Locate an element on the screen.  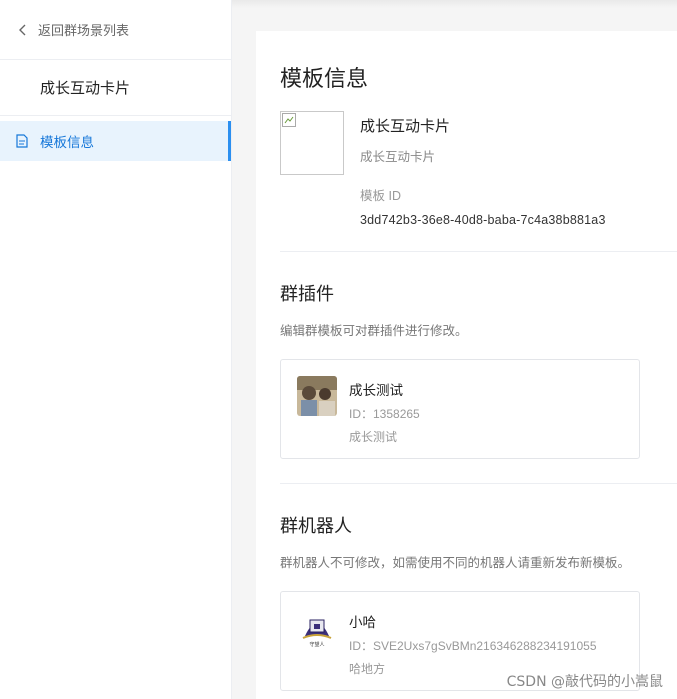
template-id-value: 3dd742b3-36e8-40d8-baba-7c4a38b881a3 is located at coordinates (483, 220).